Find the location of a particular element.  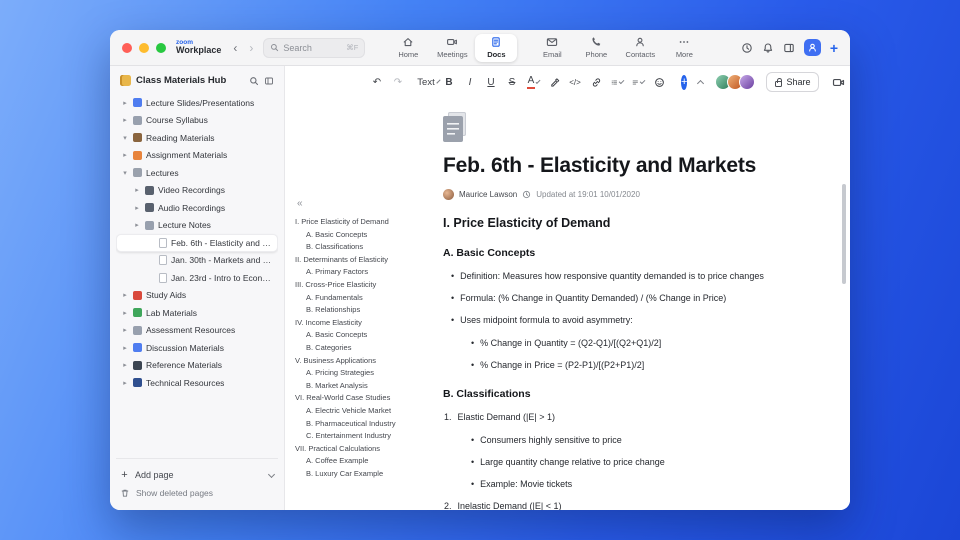

nav-back-button: ‹ is located at coordinates (235, 48).